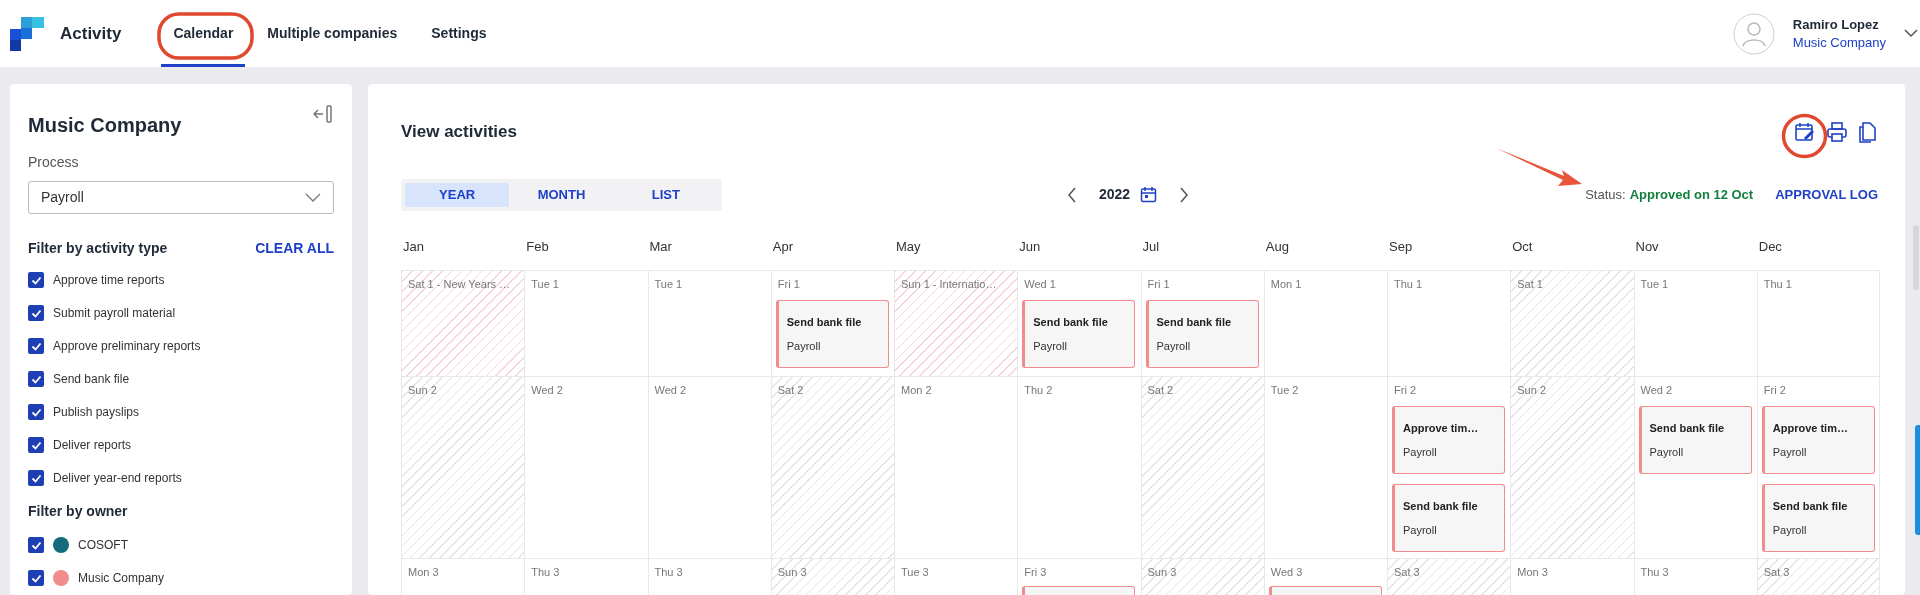  Describe the element at coordinates (1115, 194) in the screenshot. I see `year-label: 2022` at that location.